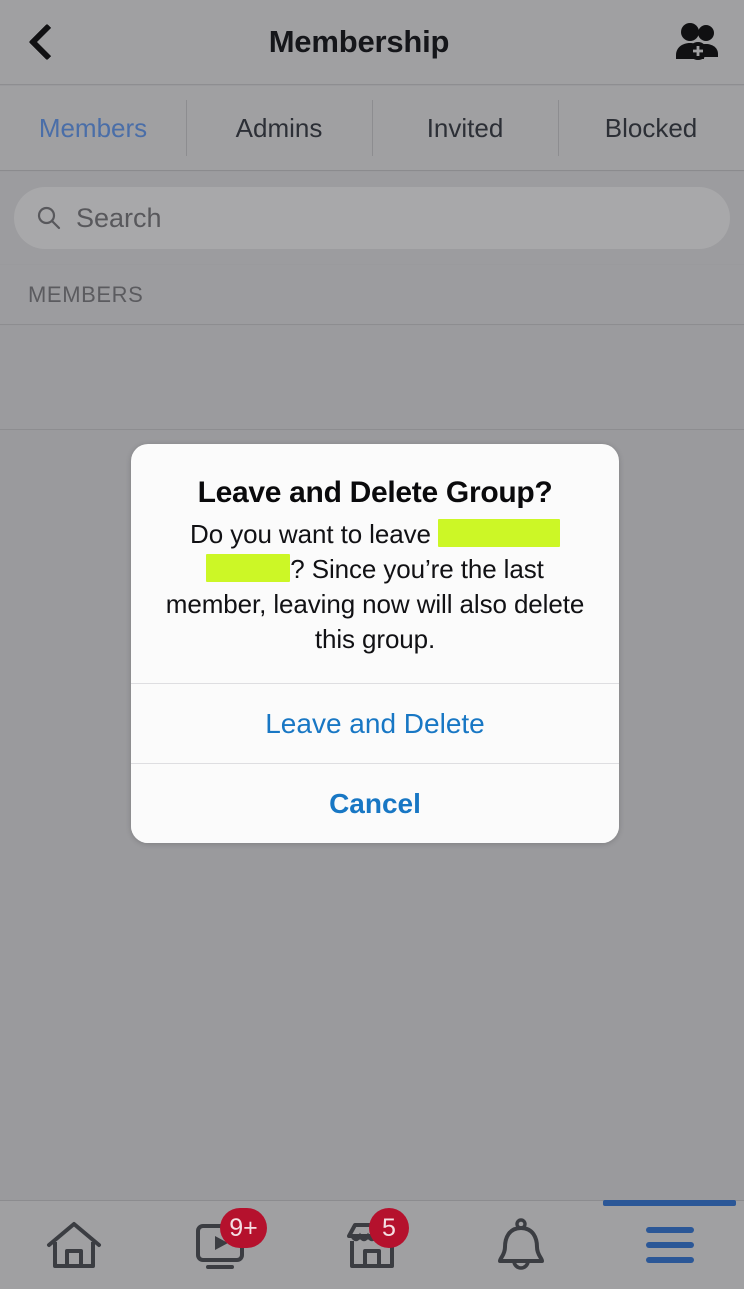  What do you see at coordinates (47, 42) in the screenshot?
I see `chevron-left-icon` at bounding box center [47, 42].